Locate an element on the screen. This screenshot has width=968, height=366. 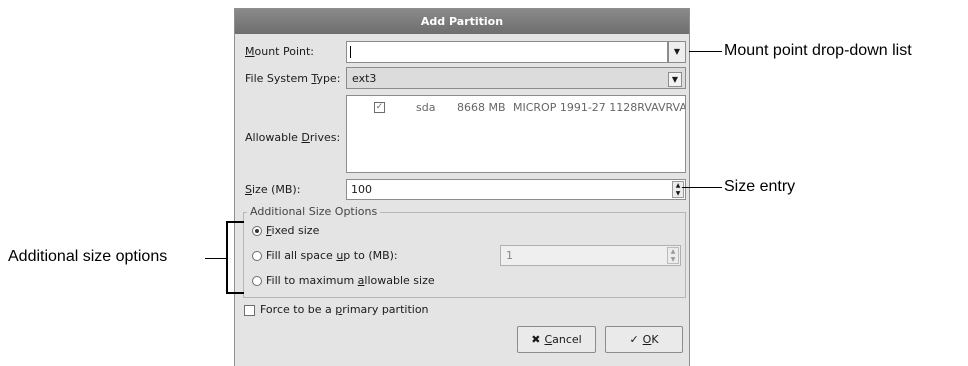
fill-max-radio is located at coordinates (257, 281).